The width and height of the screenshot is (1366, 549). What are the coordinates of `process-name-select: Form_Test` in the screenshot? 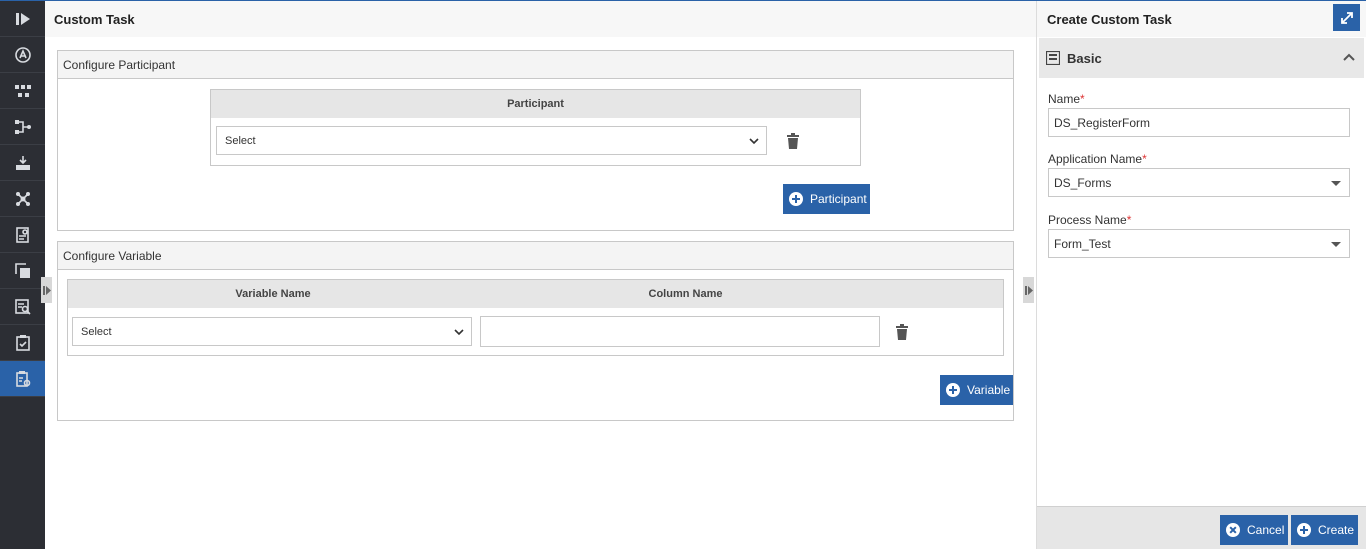 It's located at (1199, 243).